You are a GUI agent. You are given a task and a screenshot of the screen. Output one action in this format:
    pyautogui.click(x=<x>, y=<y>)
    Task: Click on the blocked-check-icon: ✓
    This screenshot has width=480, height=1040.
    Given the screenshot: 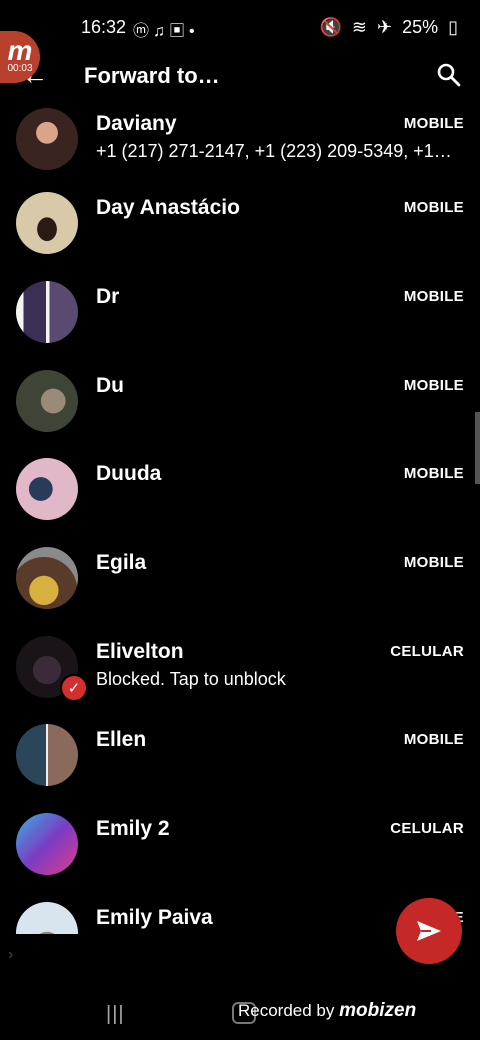 What is the action you would take?
    pyautogui.click(x=74, y=688)
    